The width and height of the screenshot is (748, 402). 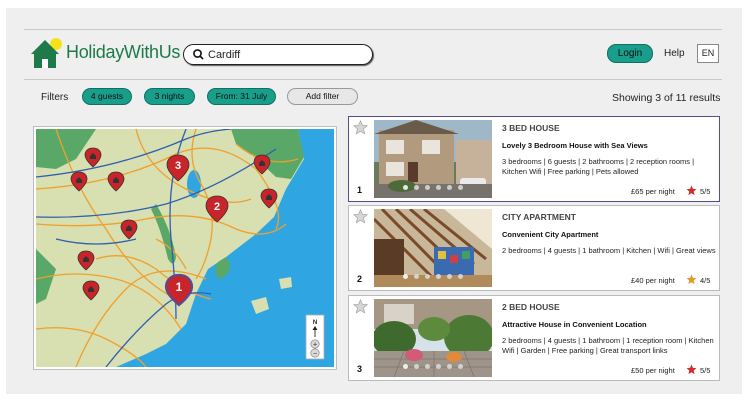 What do you see at coordinates (653, 191) in the screenshot?
I see `listing-price: £65 per night` at bounding box center [653, 191].